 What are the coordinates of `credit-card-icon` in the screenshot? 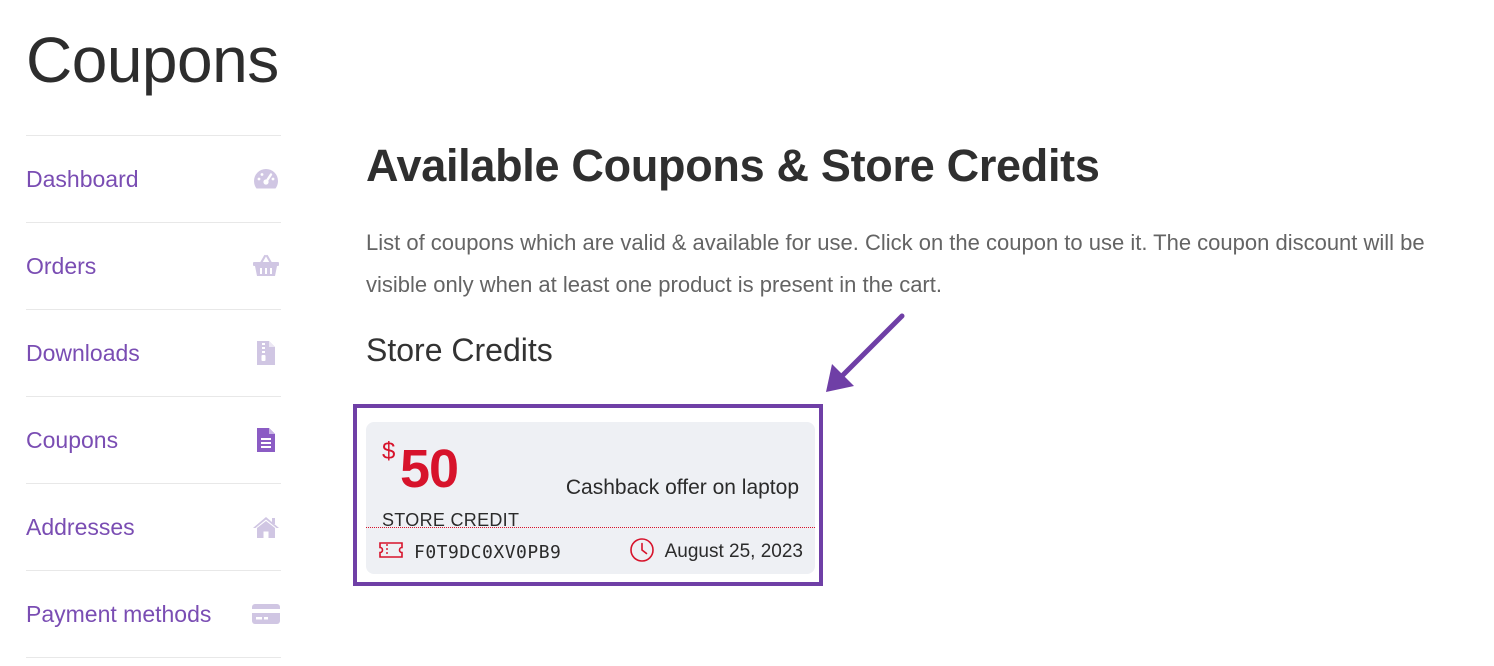 It's located at (266, 614).